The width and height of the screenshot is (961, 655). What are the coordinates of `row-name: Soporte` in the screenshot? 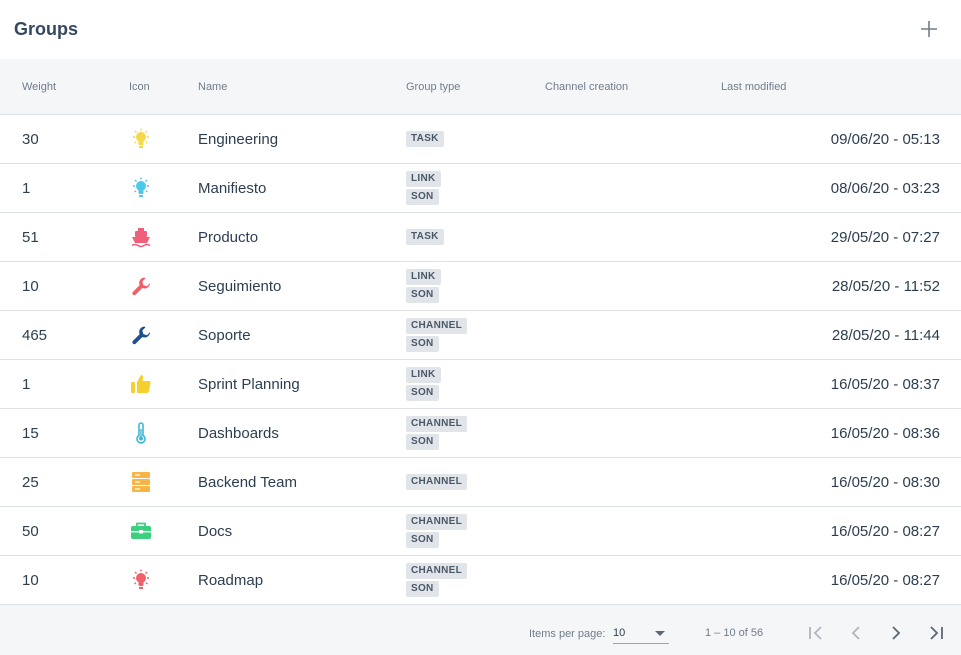 It's located at (224, 335).